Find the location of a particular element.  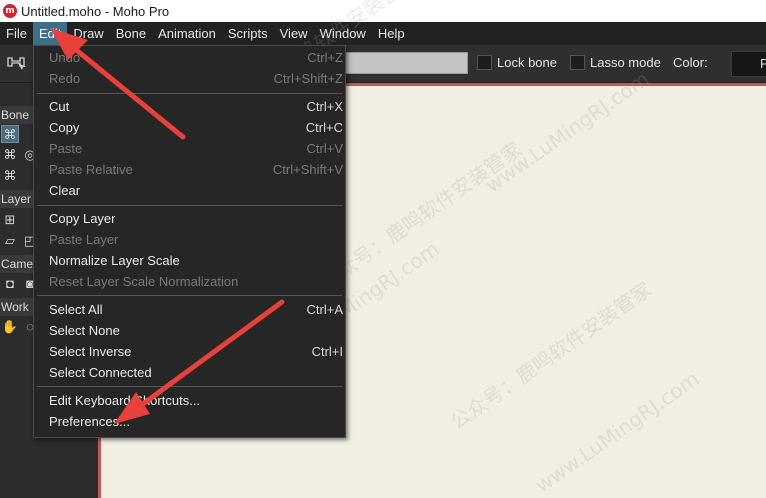

menu-item-label: Paste Layer is located at coordinates (84, 239).